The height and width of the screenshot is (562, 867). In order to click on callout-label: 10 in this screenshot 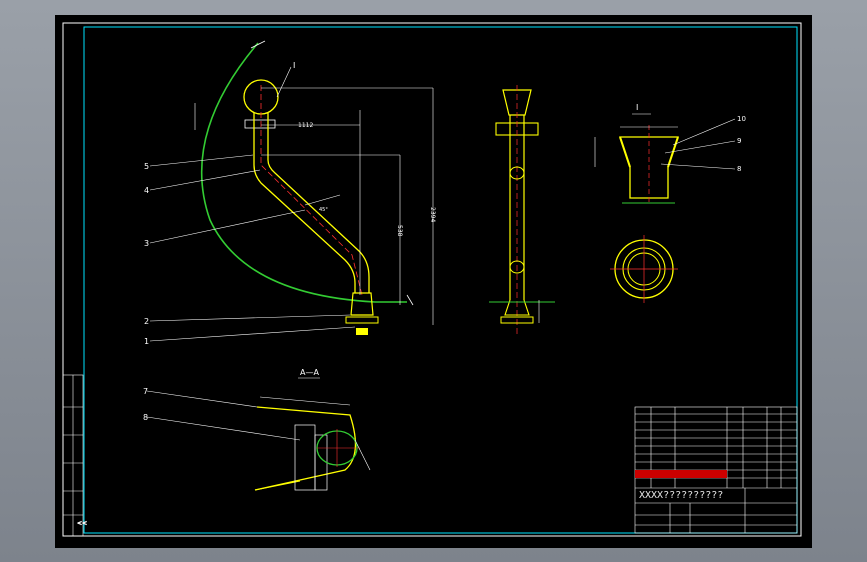, I will do `click(741, 119)`.